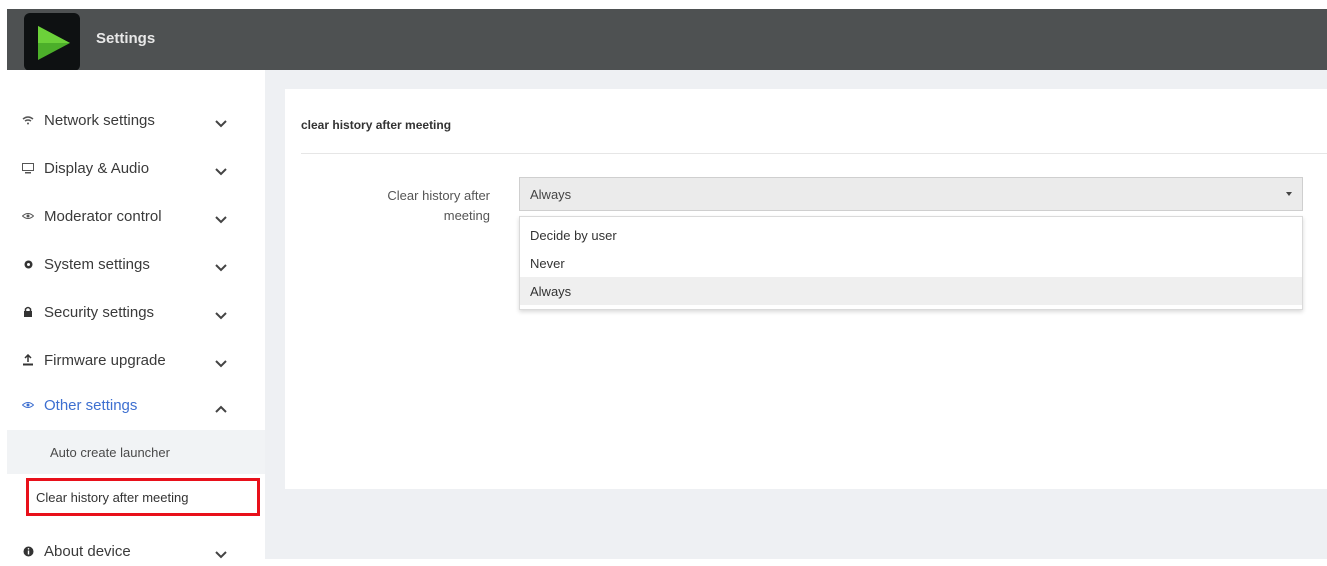 This screenshot has height=566, width=1327. Describe the element at coordinates (28, 168) in the screenshot. I see `monitor-icon` at that location.